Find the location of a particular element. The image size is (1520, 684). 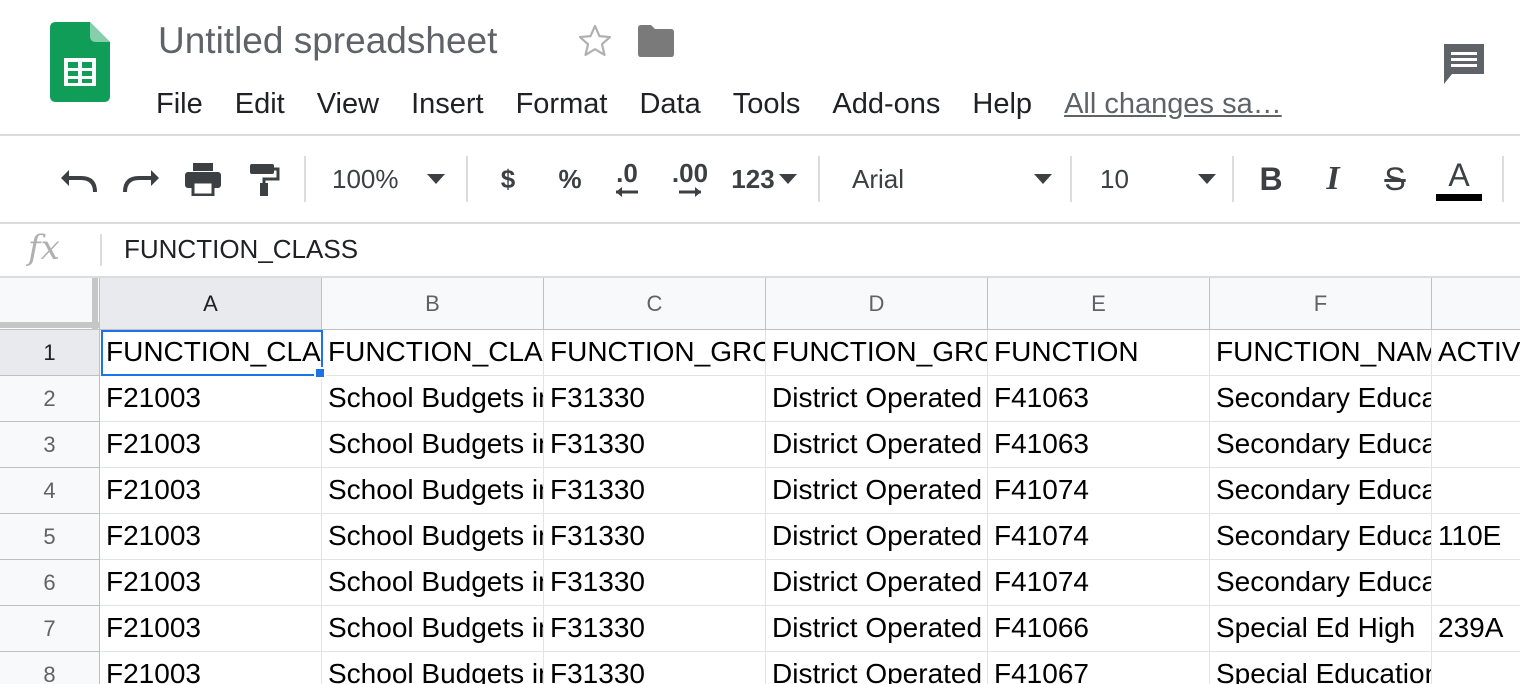

cell-a3: F21003 is located at coordinates (211, 445).